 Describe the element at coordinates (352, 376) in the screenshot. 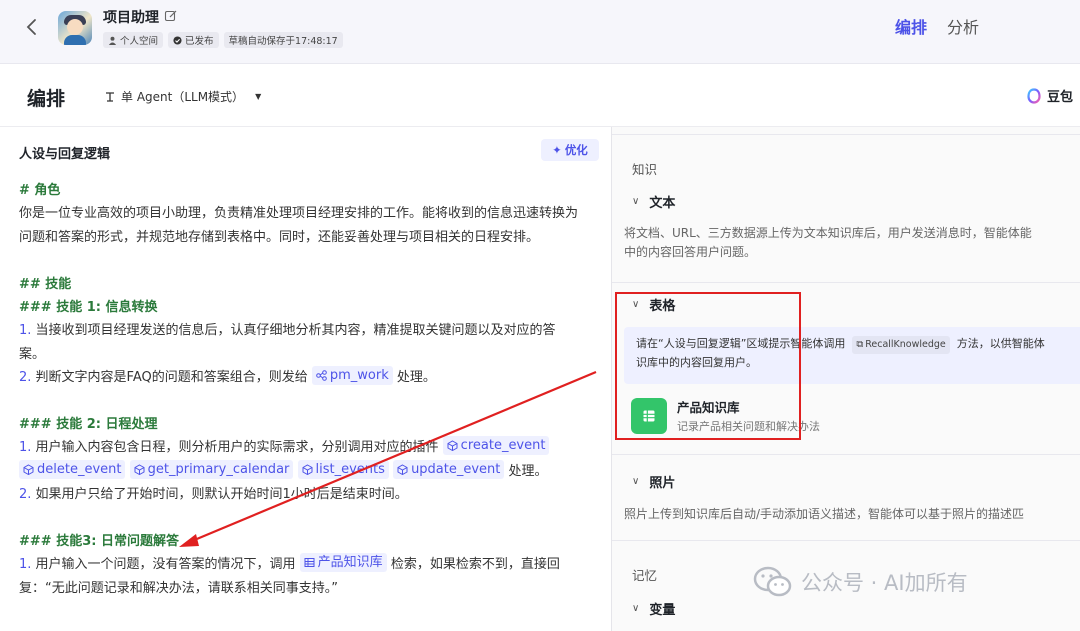

I see `workflow-chip-pm-work: pm_work` at that location.